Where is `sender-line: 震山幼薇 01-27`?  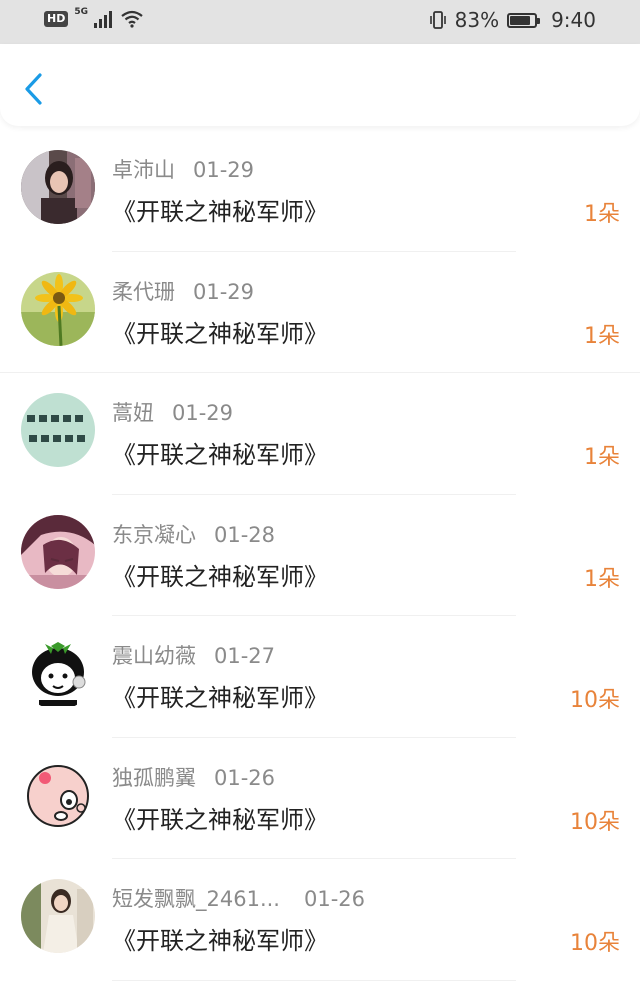 sender-line: 震山幼薇 01-27 is located at coordinates (193, 655).